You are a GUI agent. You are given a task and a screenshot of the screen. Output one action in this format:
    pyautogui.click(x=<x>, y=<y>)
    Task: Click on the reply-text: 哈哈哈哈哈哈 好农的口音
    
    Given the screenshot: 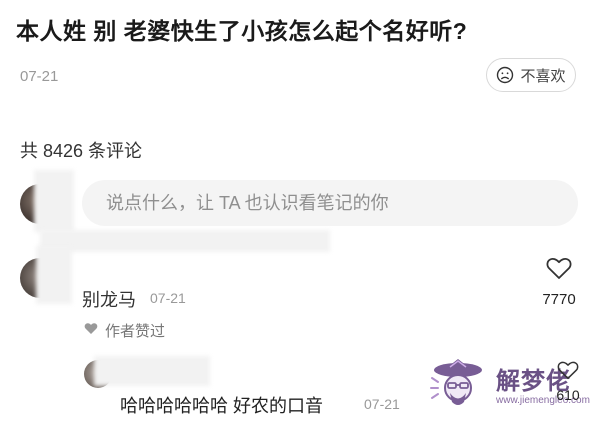 What is the action you would take?
    pyautogui.click(x=221, y=406)
    